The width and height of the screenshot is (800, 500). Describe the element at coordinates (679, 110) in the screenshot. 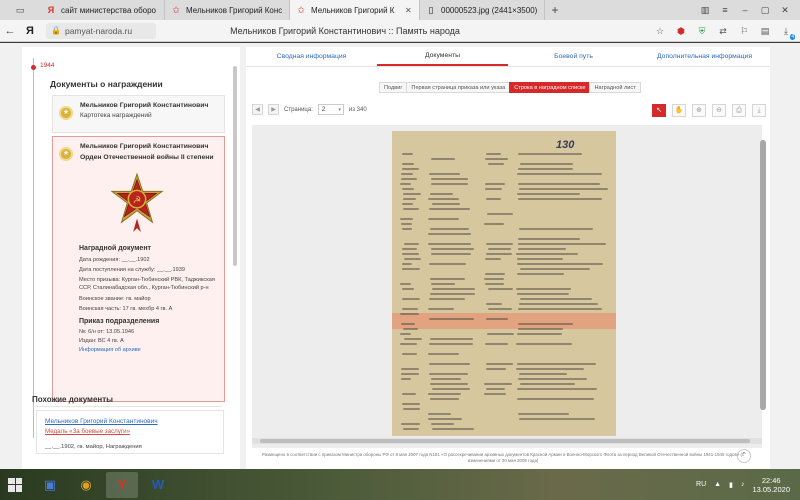

I see `hand-tool-icon: ✋` at that location.